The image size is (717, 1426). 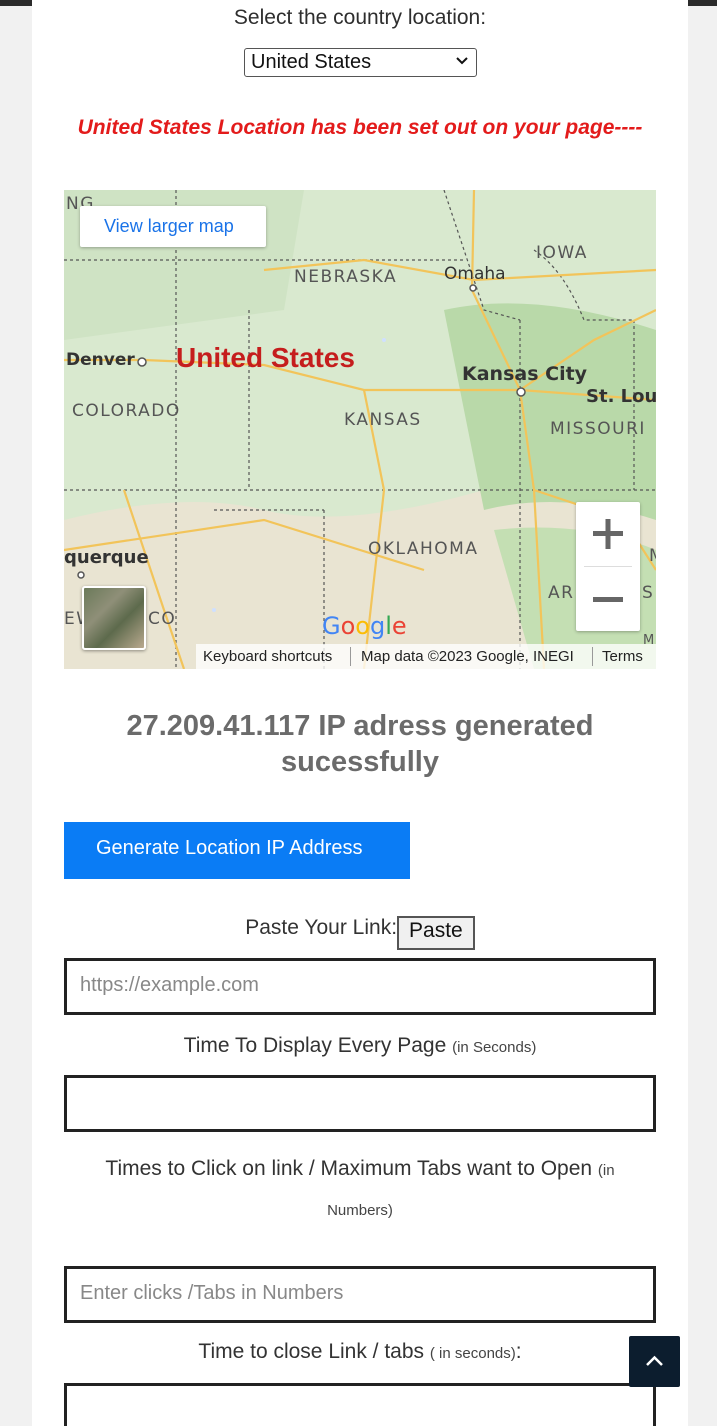 I want to click on plus-icon, so click(x=608, y=534).